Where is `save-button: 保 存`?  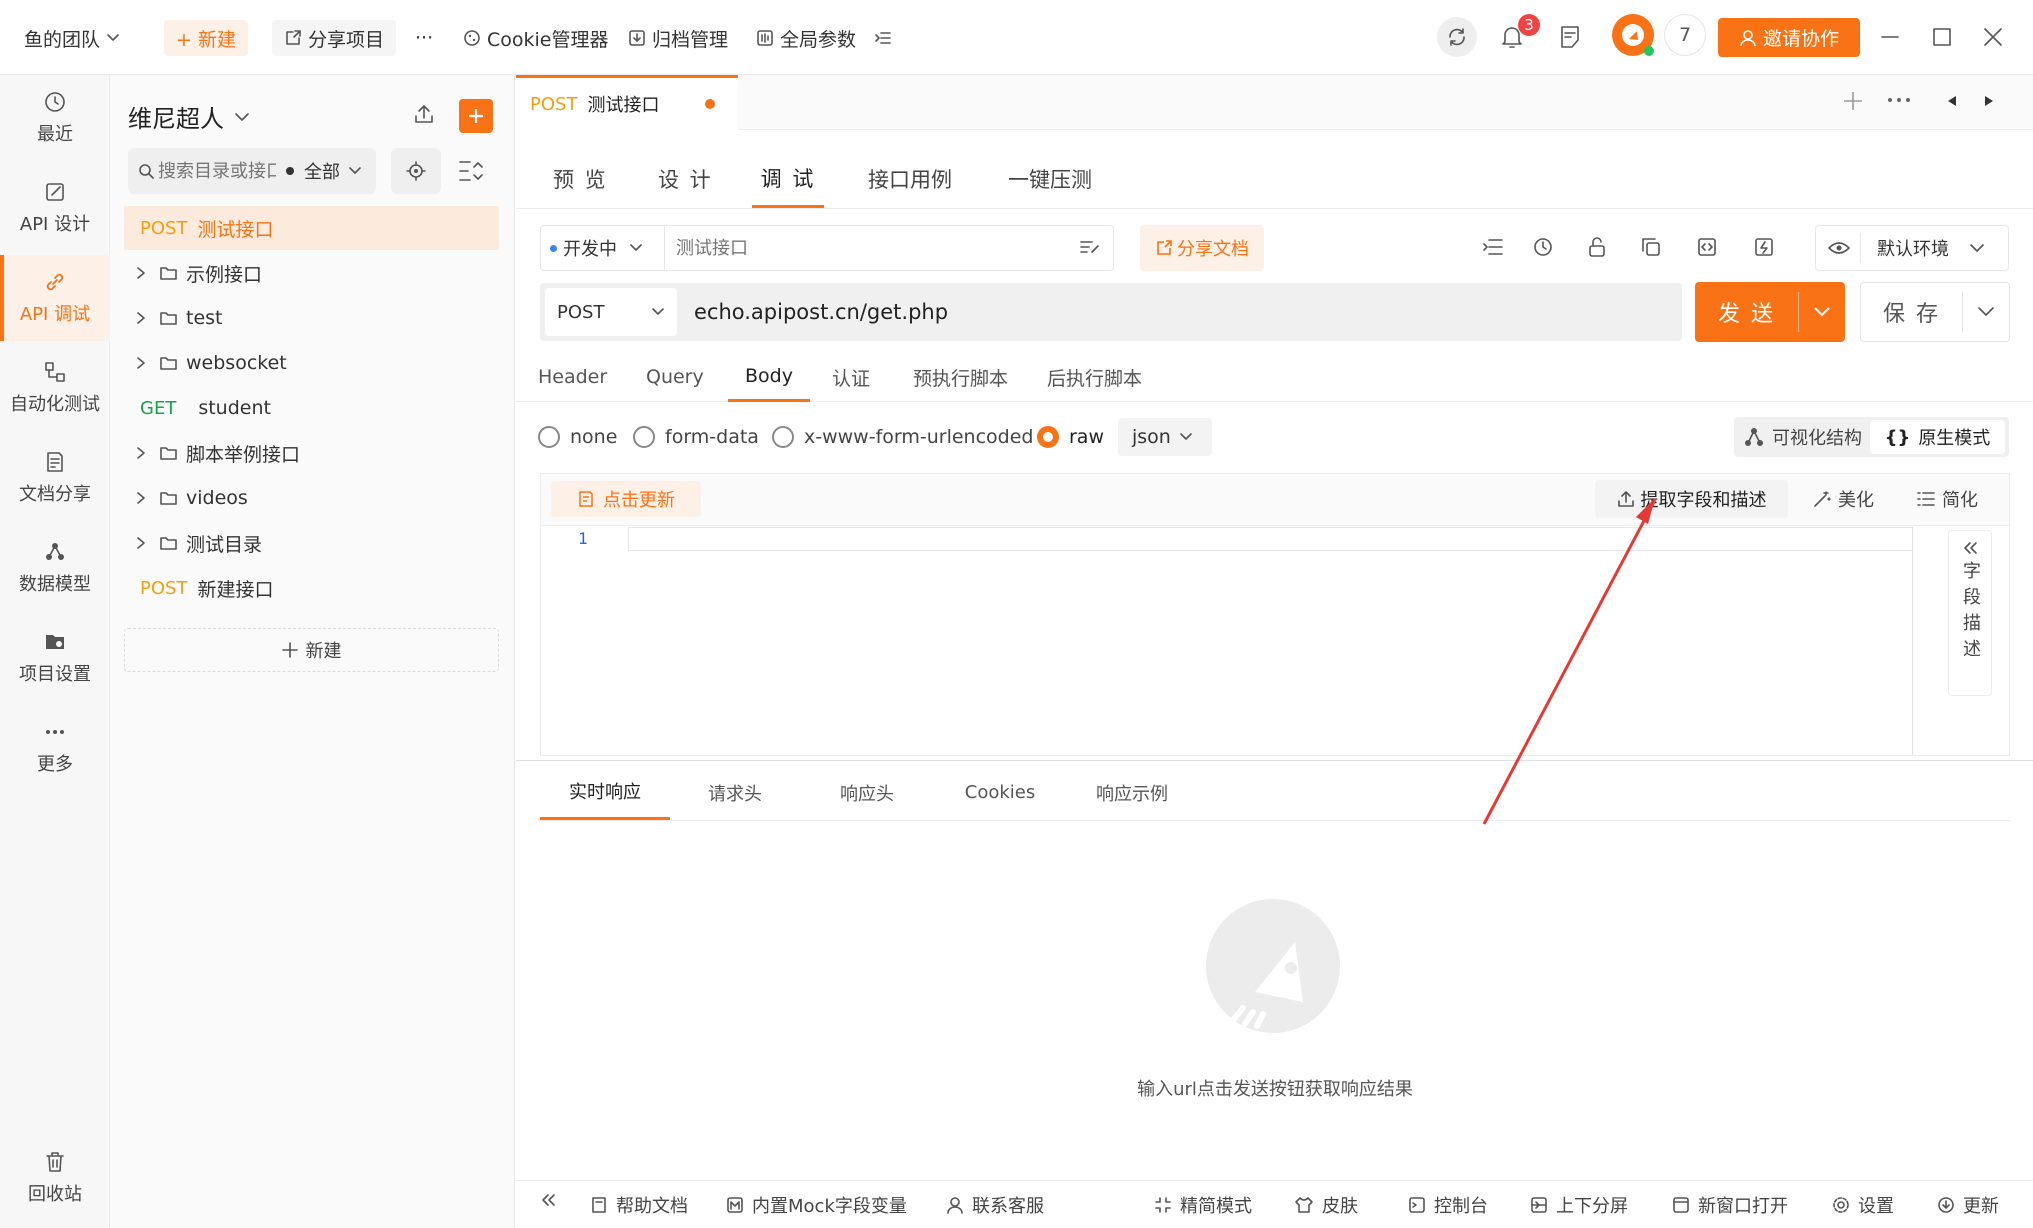 save-button: 保 存 is located at coordinates (1911, 312).